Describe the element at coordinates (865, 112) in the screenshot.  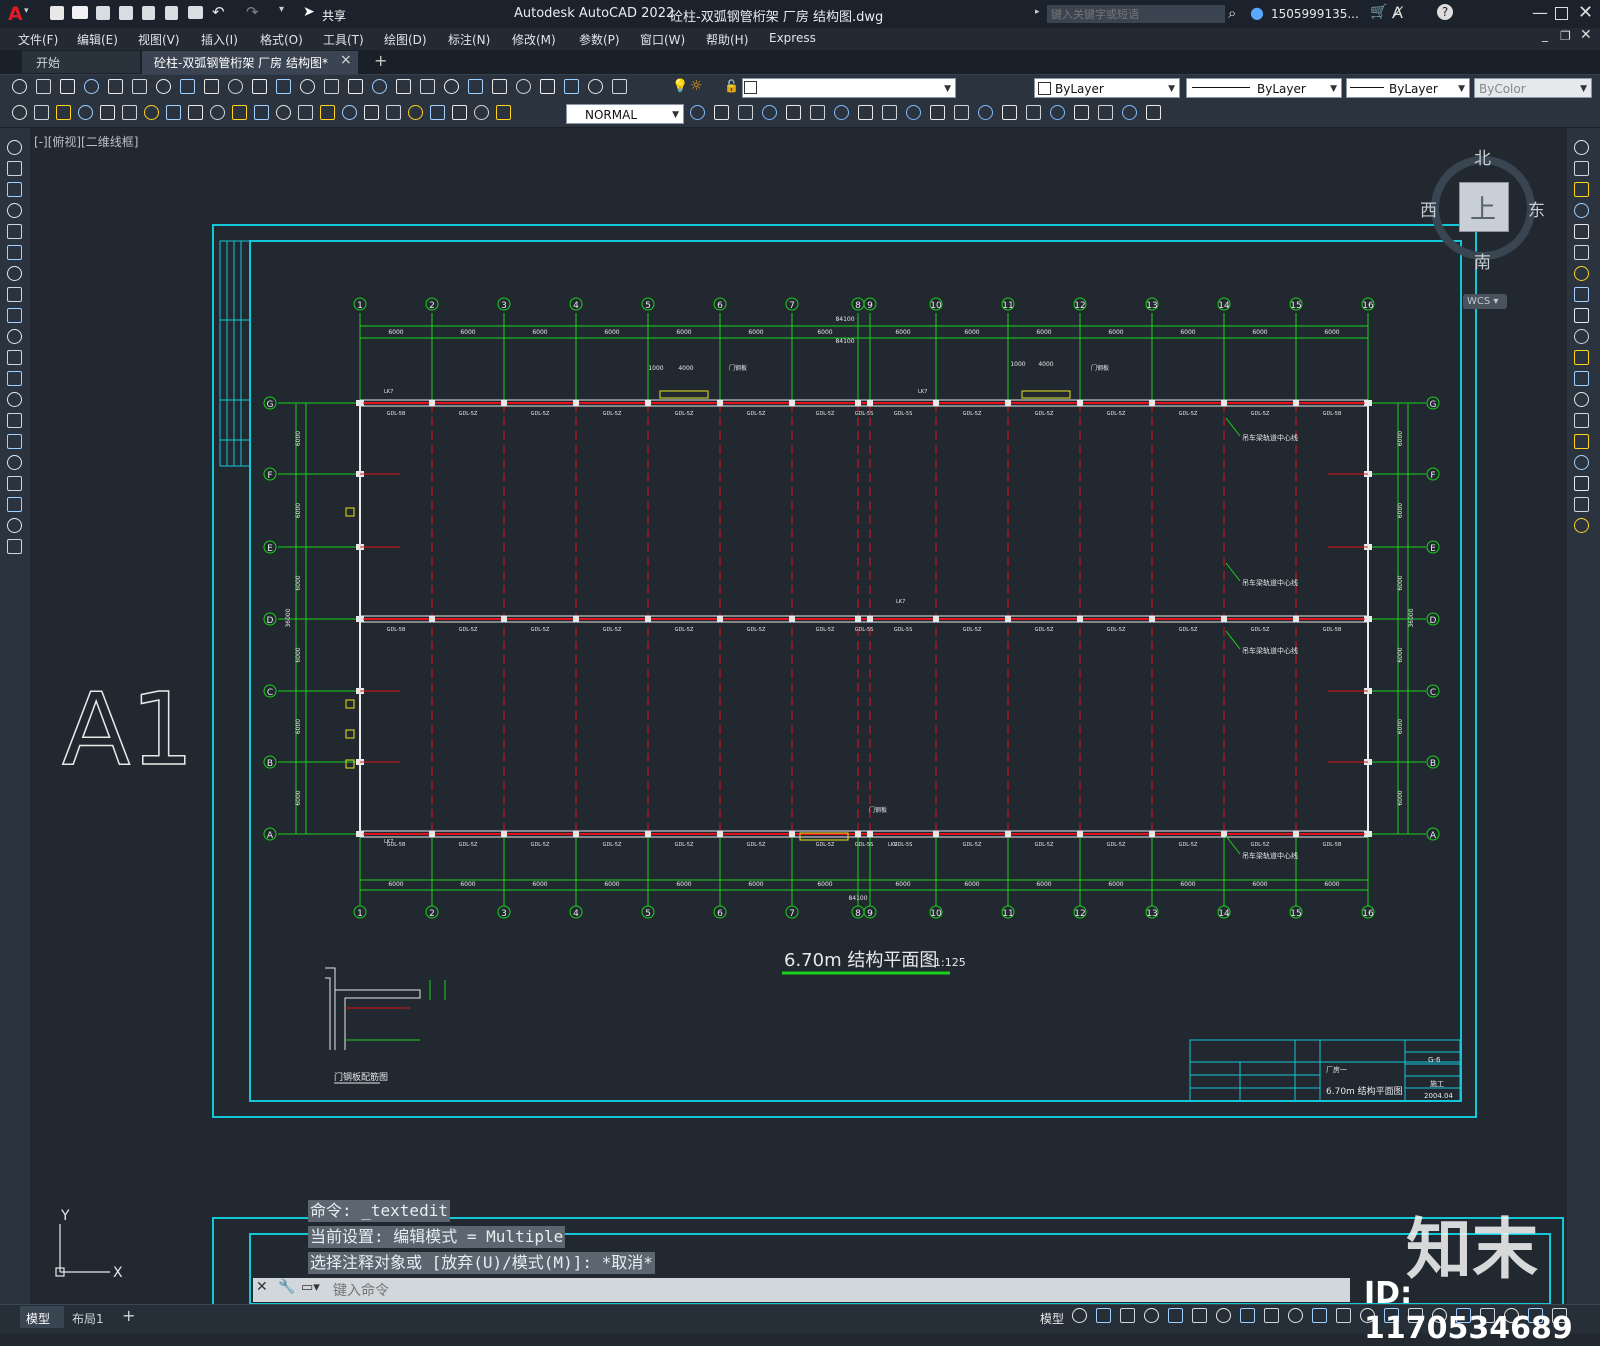
I see `tb22-tool-8-icon` at that location.